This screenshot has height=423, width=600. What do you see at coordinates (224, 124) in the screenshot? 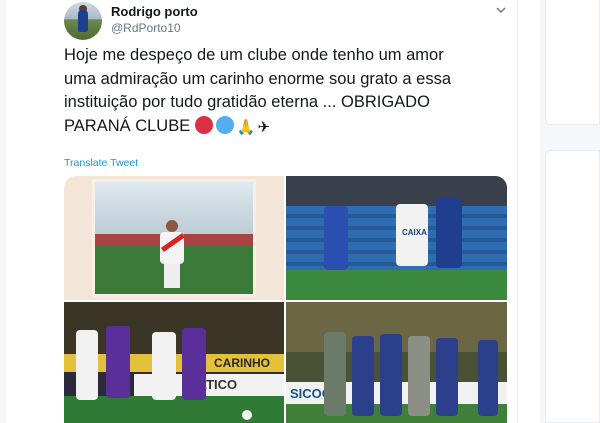
I see `blue-circle-icon` at bounding box center [224, 124].